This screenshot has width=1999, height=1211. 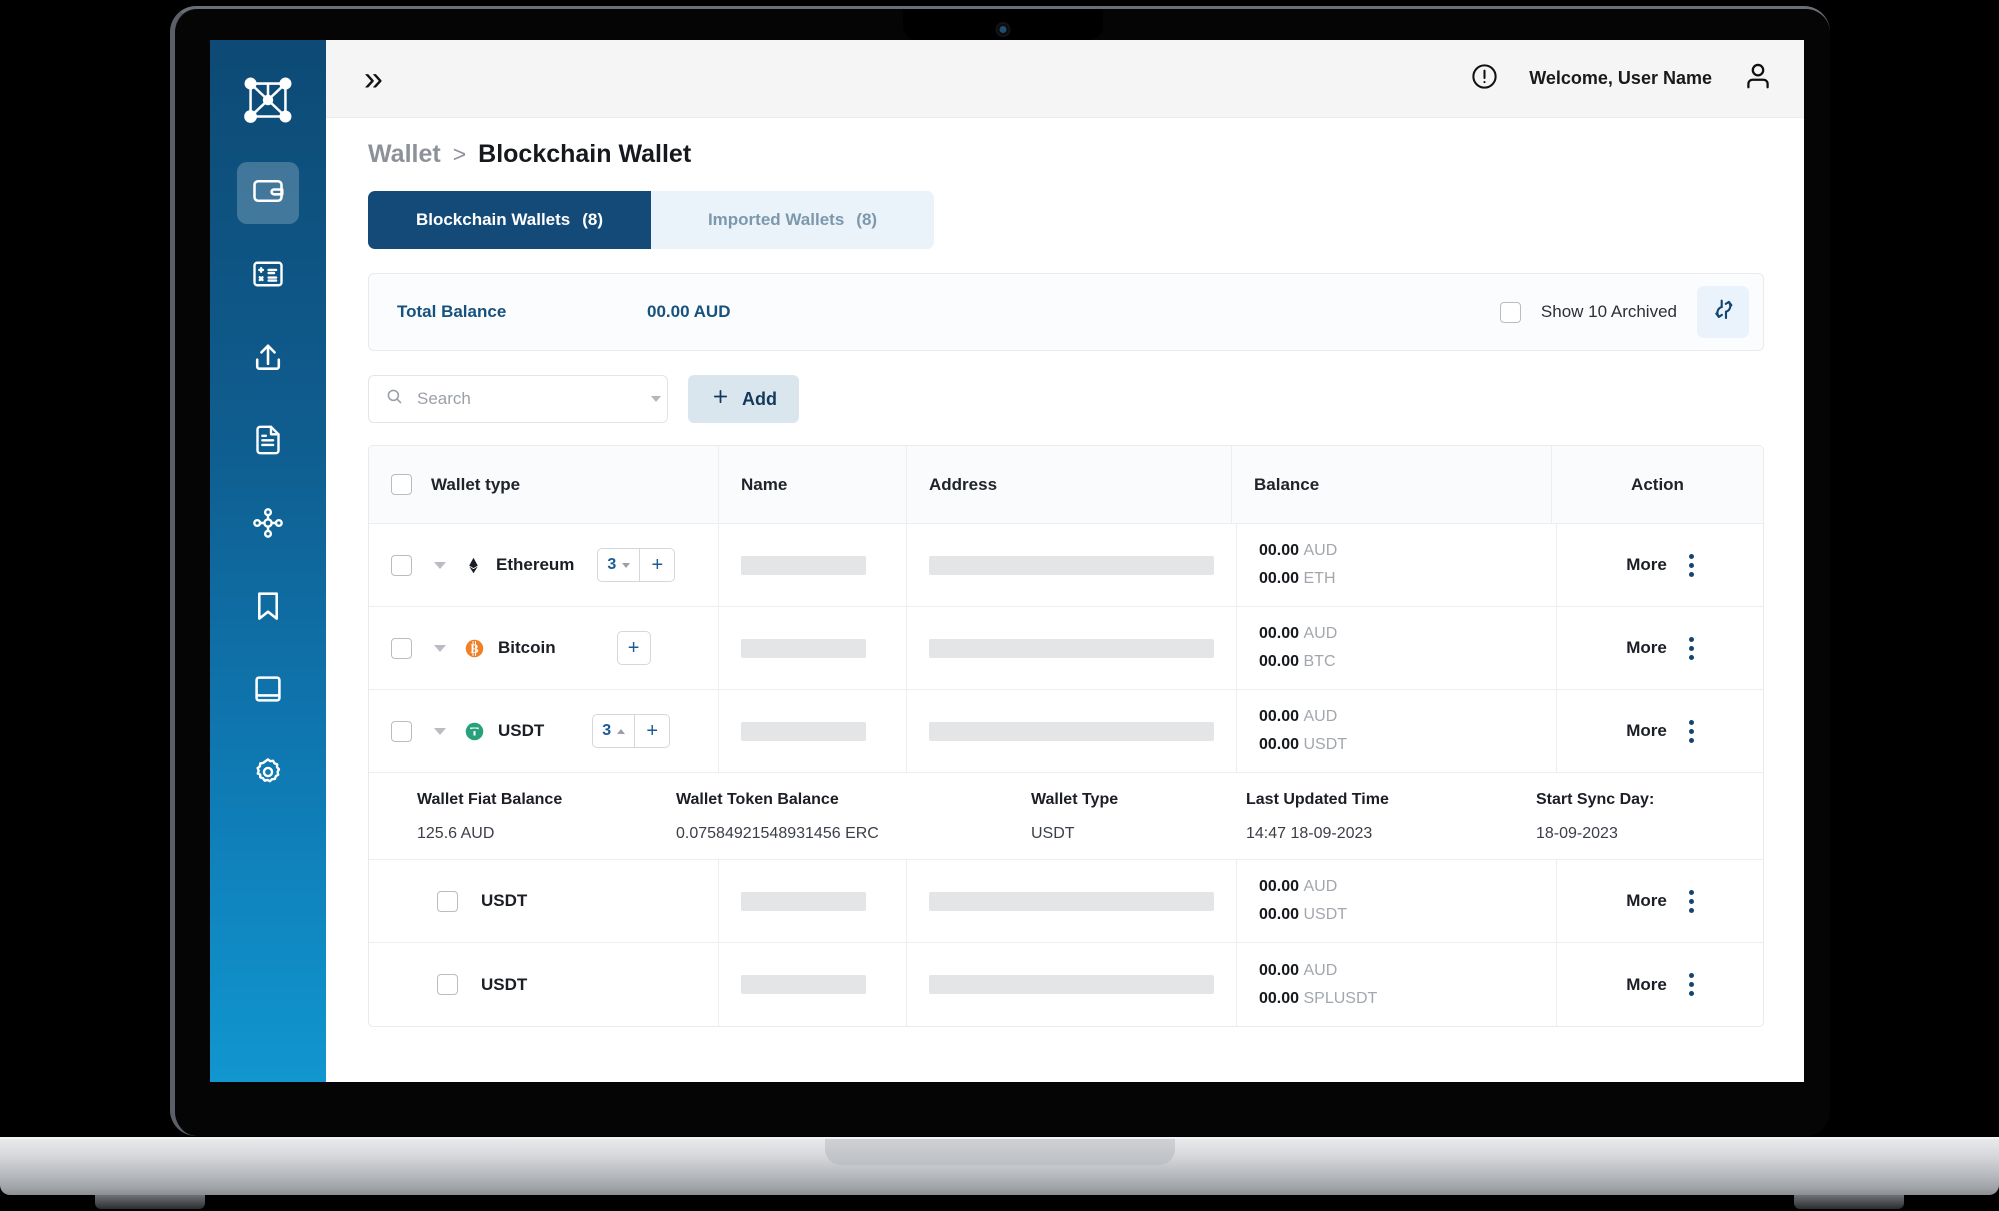 I want to click on detail-last-updated-time: Last Updated Time 14:47 18-09-2023, so click(x=1369, y=817).